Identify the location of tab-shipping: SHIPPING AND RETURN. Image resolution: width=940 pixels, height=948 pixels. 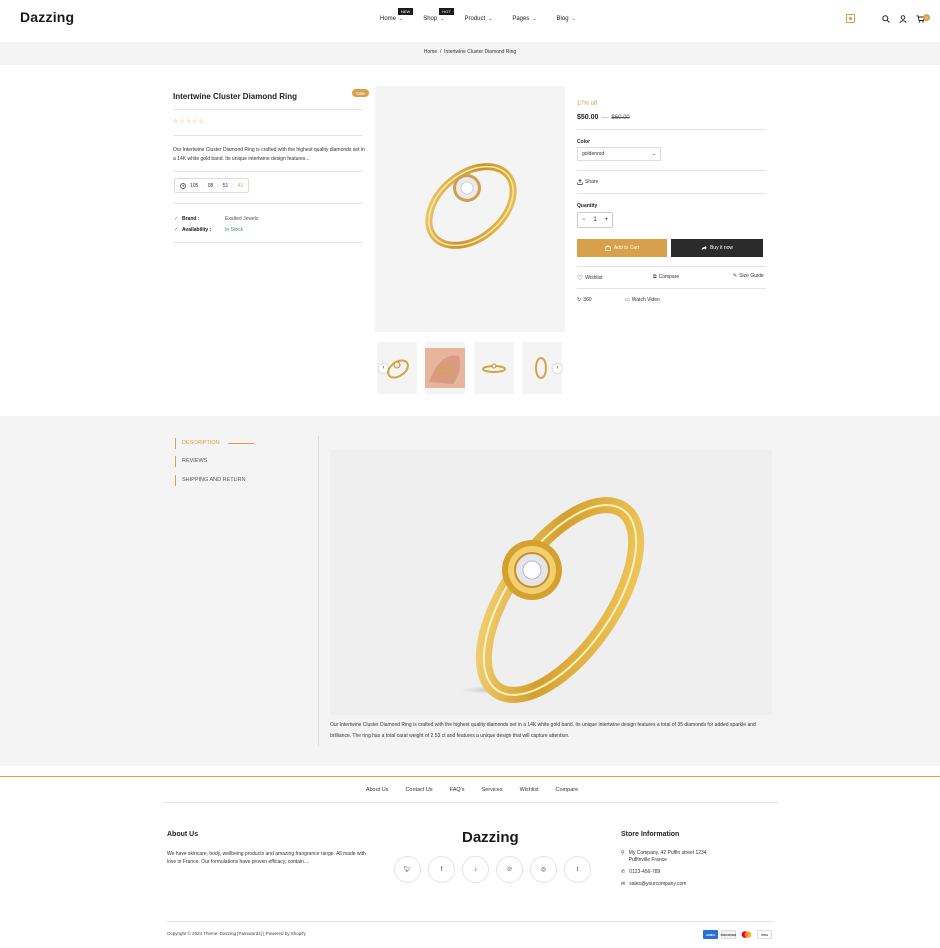
(210, 480).